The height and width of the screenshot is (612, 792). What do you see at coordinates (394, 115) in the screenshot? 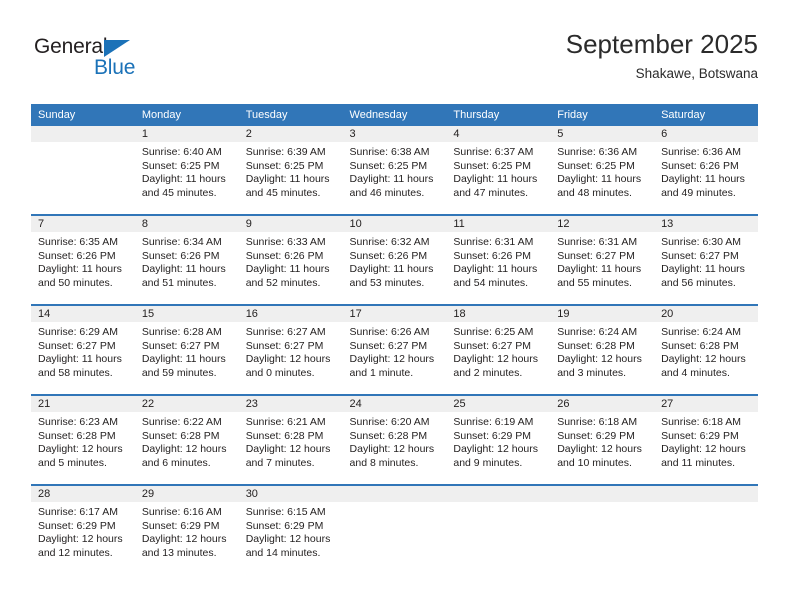
I see `weekday-header-wednesday: Wednesday` at bounding box center [394, 115].